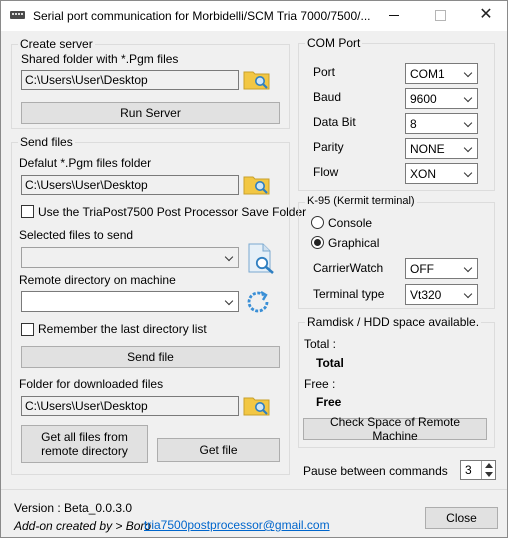 This screenshot has width=508, height=538. I want to click on send-files-title: Send files, so click(46, 142).